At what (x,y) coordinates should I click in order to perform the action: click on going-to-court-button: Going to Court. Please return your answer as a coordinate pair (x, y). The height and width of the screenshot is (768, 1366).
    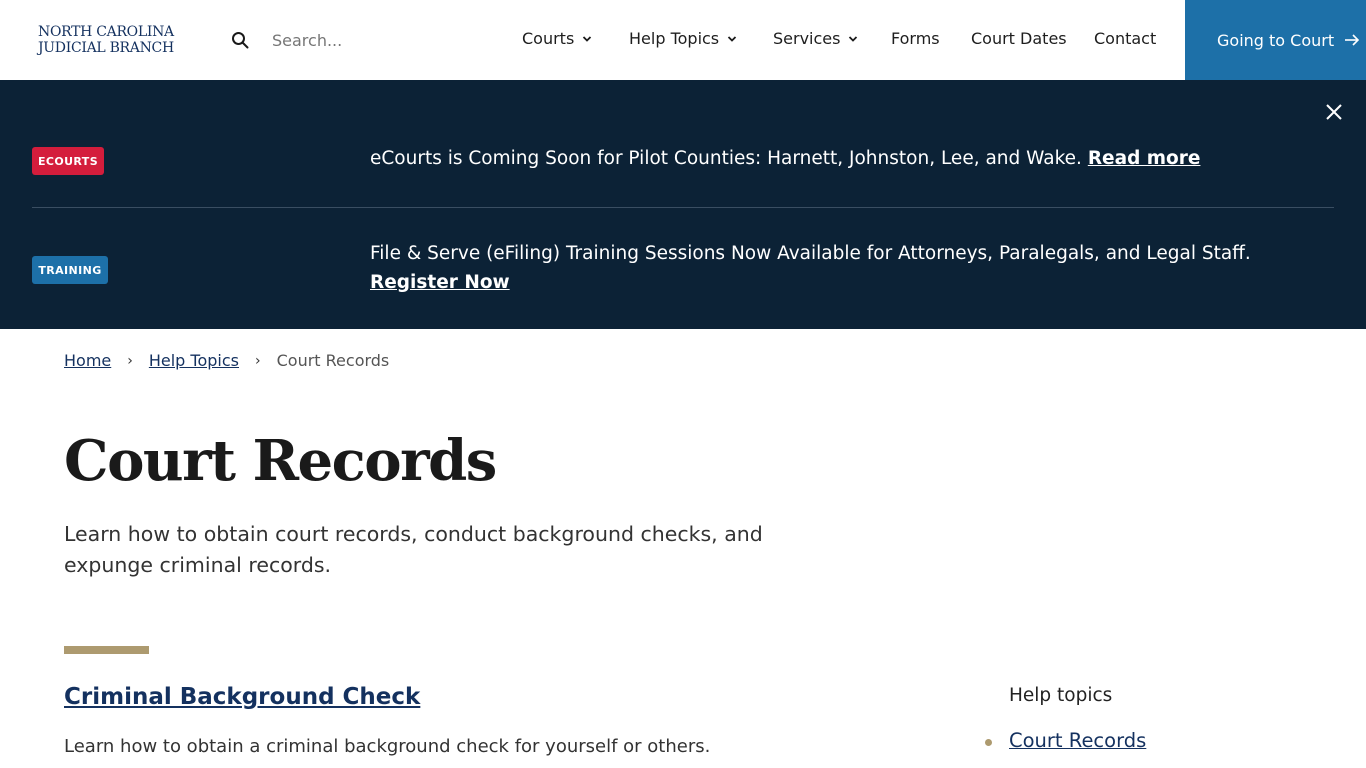
    Looking at the image, I should click on (1275, 40).